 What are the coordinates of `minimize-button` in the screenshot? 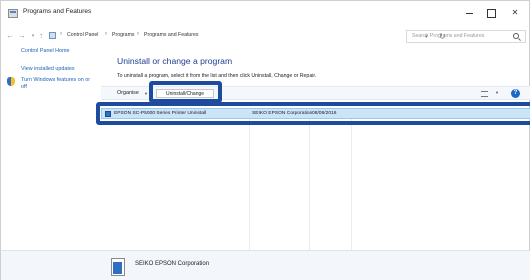 It's located at (470, 13).